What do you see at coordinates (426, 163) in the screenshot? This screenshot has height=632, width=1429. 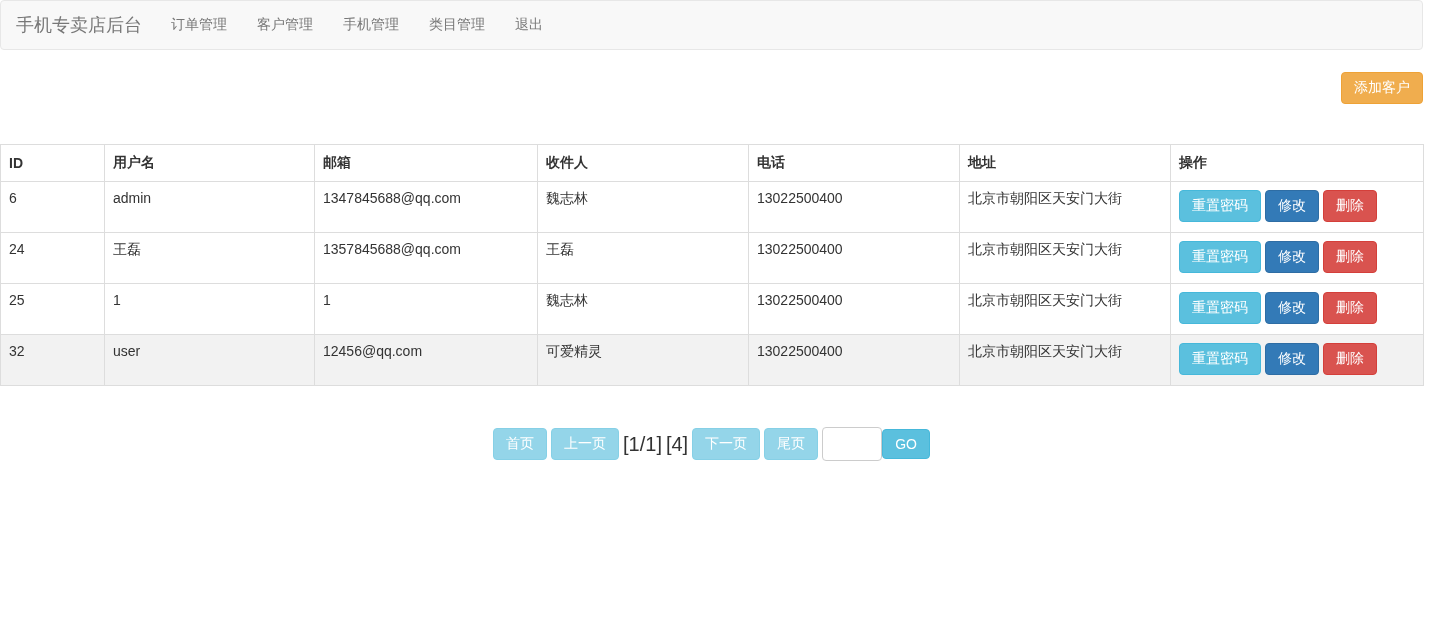 I see `column-header: 邮箱` at bounding box center [426, 163].